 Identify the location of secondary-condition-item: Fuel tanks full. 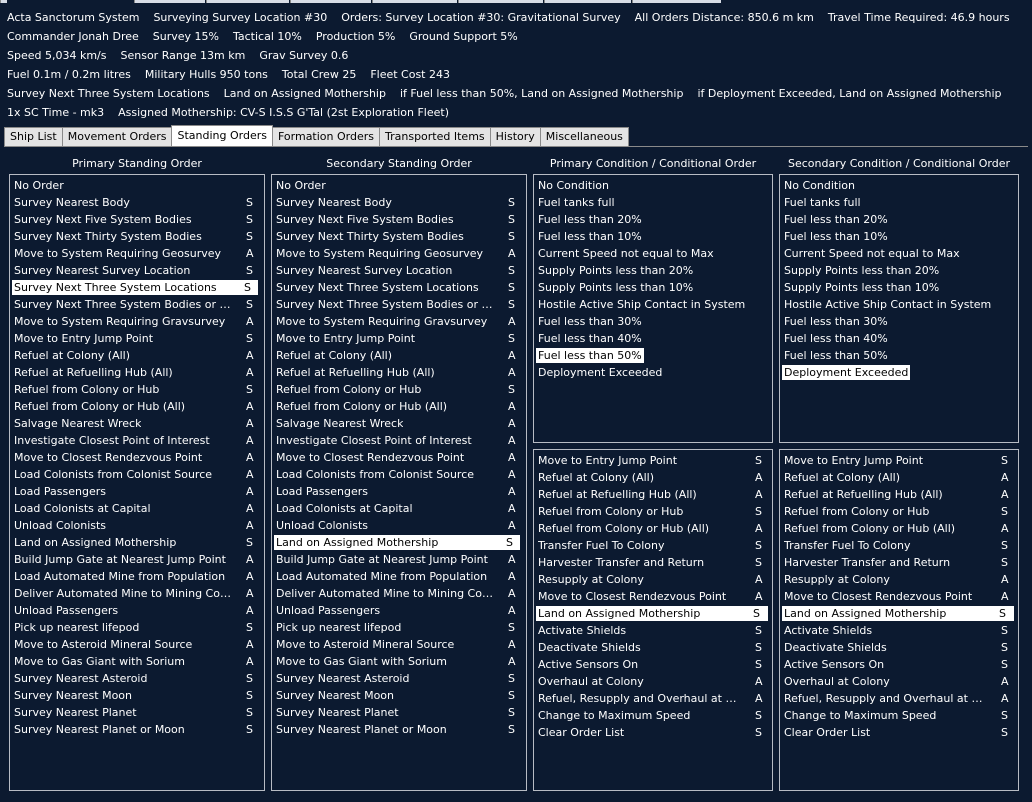
(822, 202).